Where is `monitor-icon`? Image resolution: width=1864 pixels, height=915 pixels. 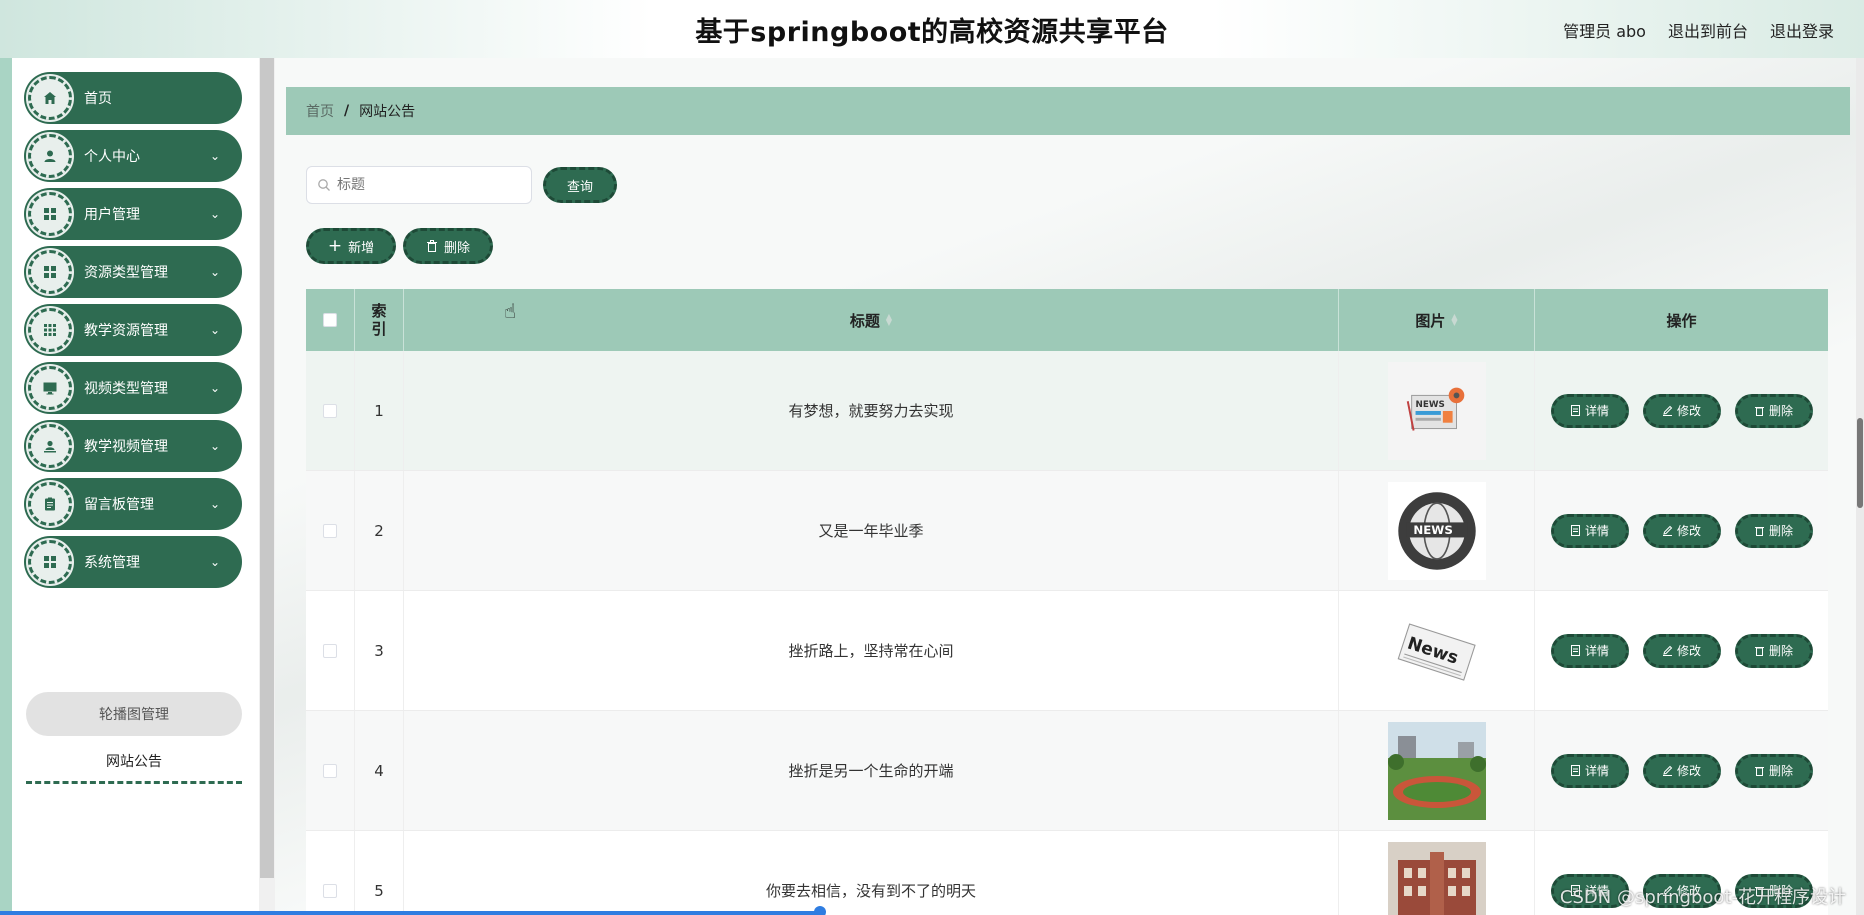
monitor-icon is located at coordinates (50, 388).